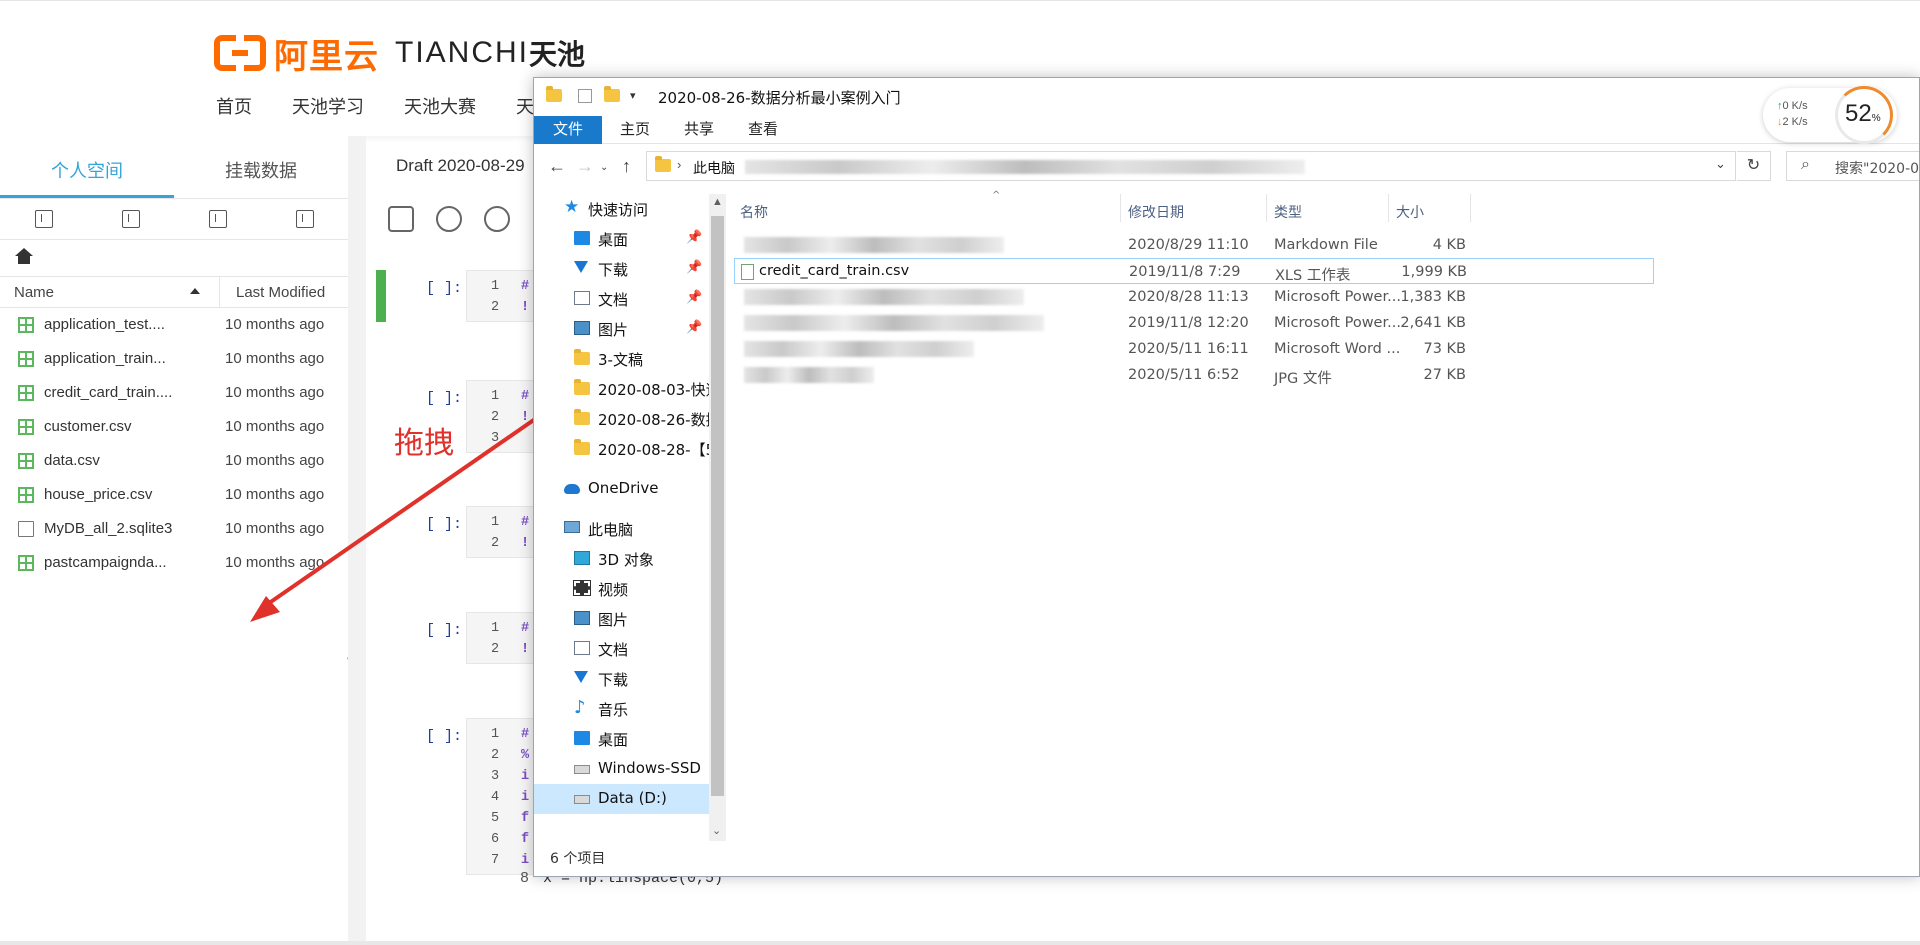 The image size is (1920, 945). Describe the element at coordinates (174, 529) in the screenshot. I see `file-row: MyDB_all_2.sqlite3 10 months ago` at that location.